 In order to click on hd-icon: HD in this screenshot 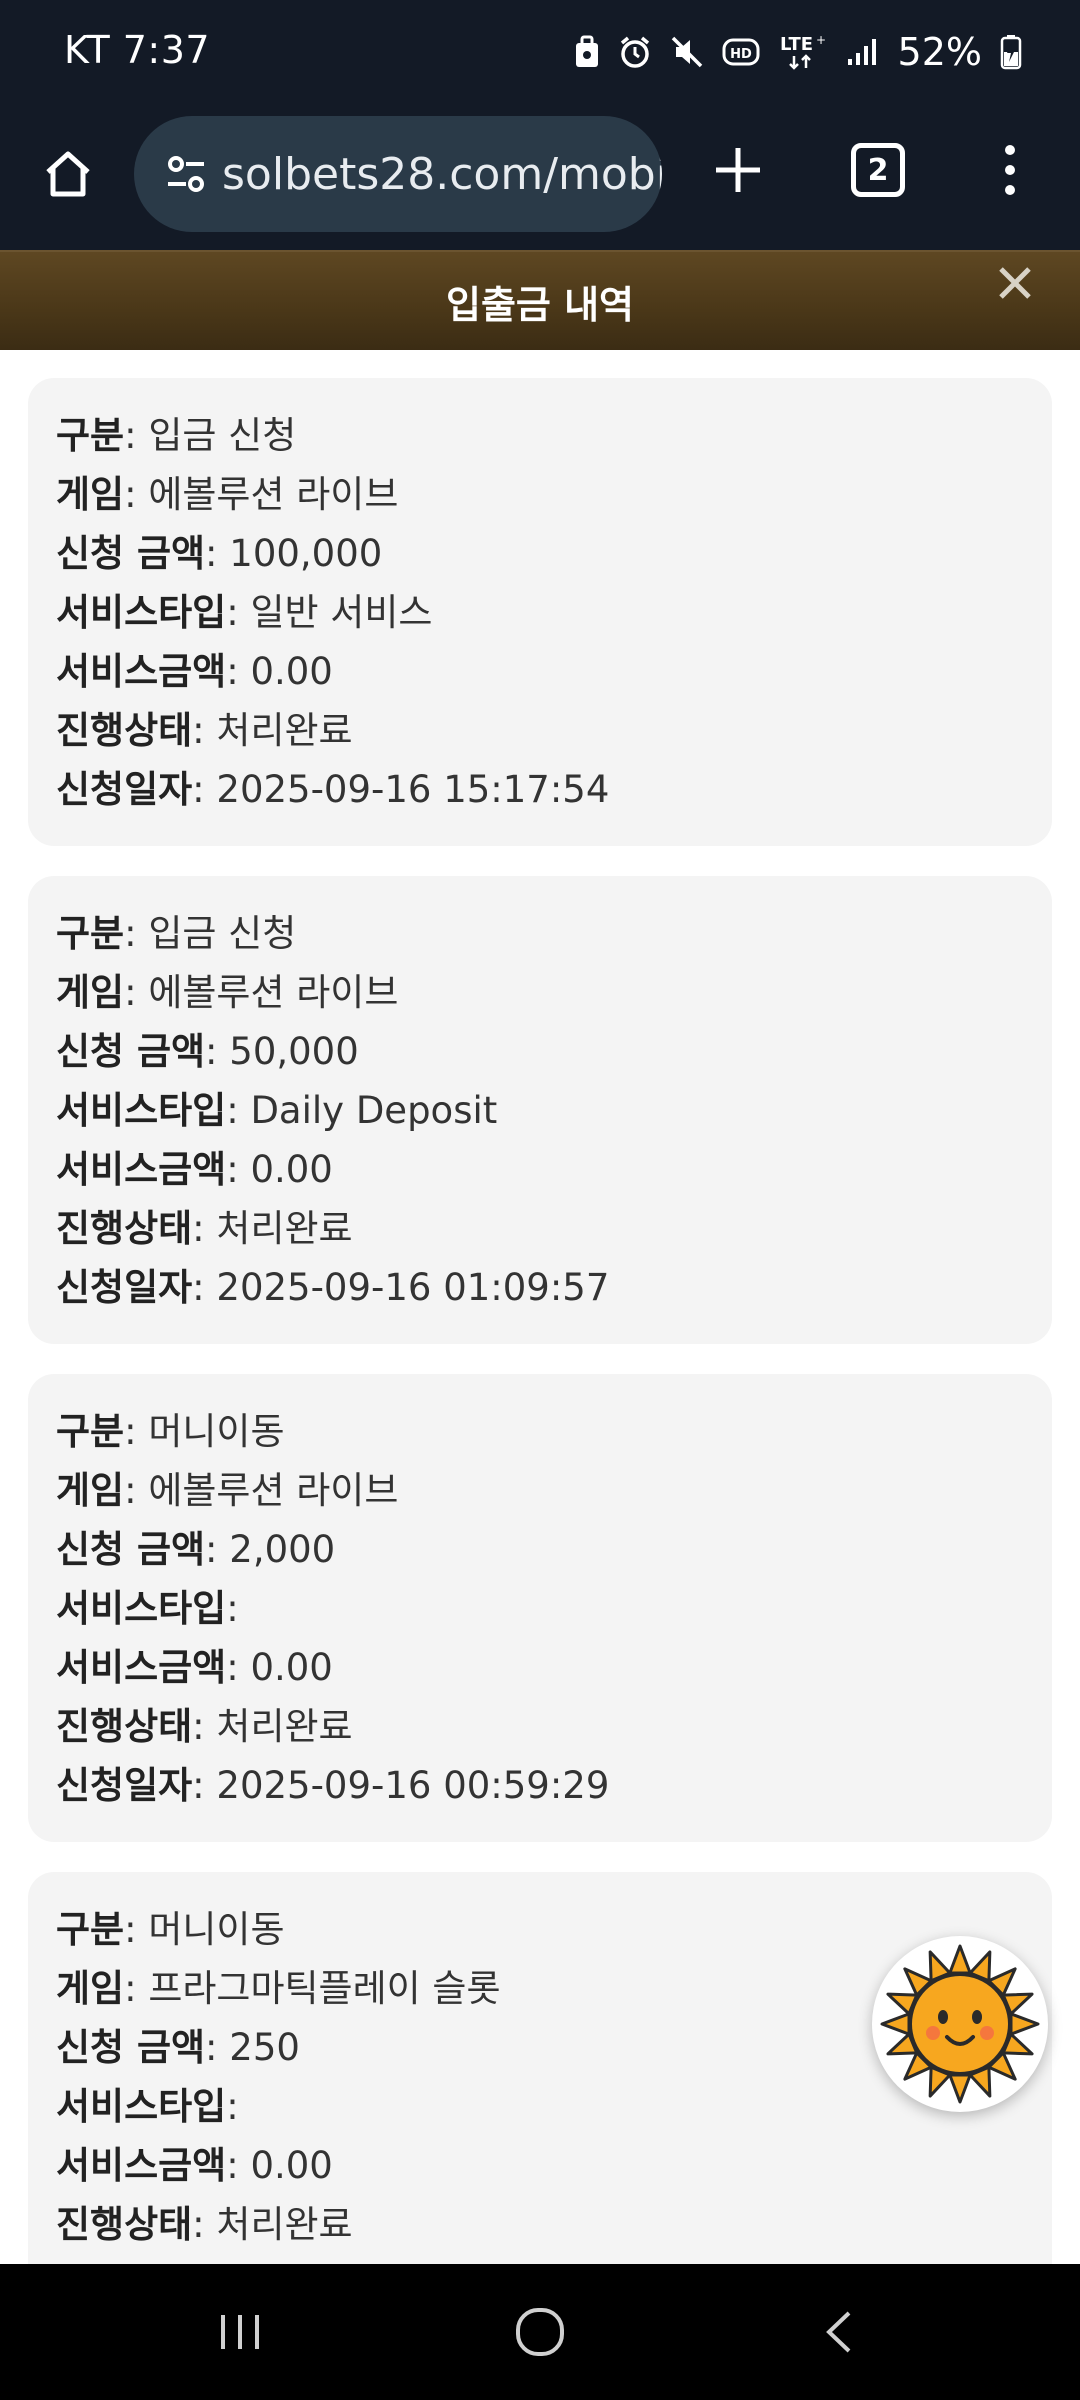, I will do `click(741, 52)`.